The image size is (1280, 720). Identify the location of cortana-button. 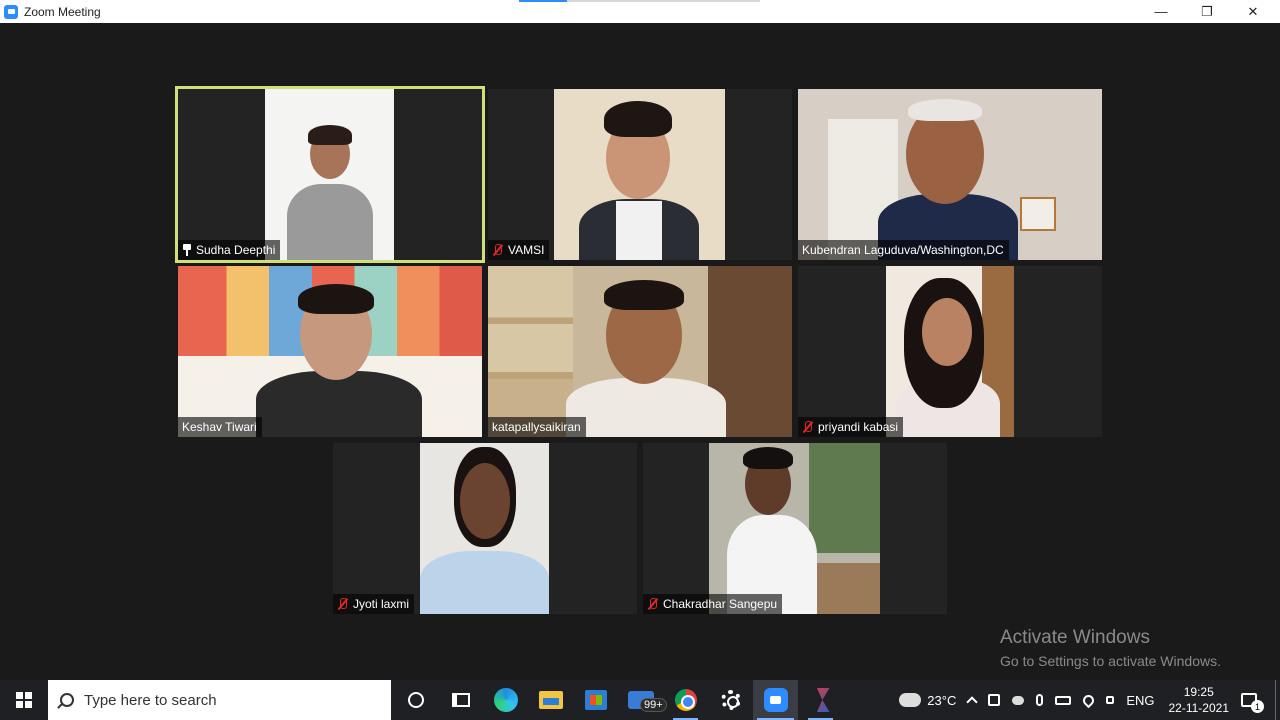
(415, 700).